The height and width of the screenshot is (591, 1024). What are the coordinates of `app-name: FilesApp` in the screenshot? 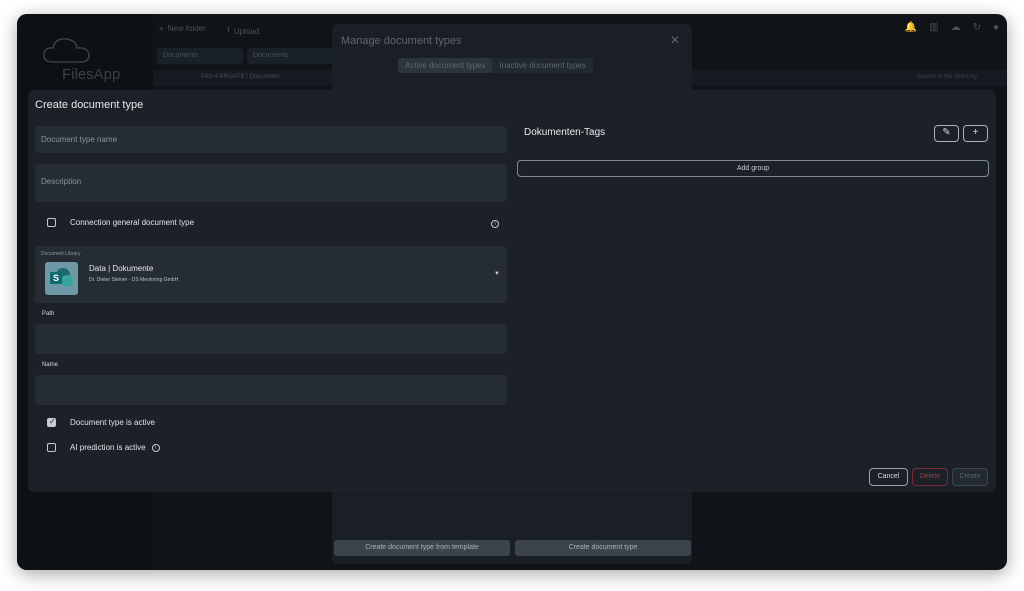 It's located at (91, 74).